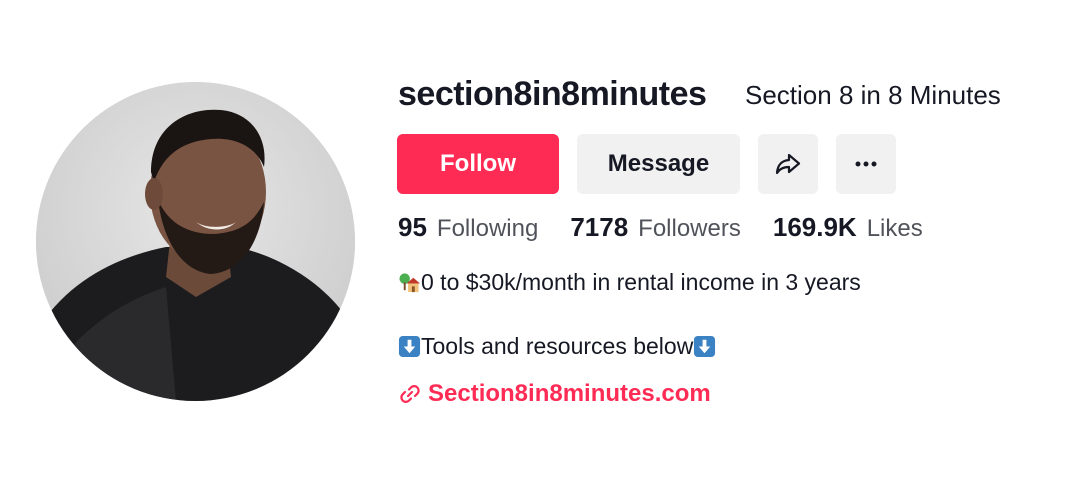  Describe the element at coordinates (894, 228) in the screenshot. I see `likes-label: Likes` at that location.